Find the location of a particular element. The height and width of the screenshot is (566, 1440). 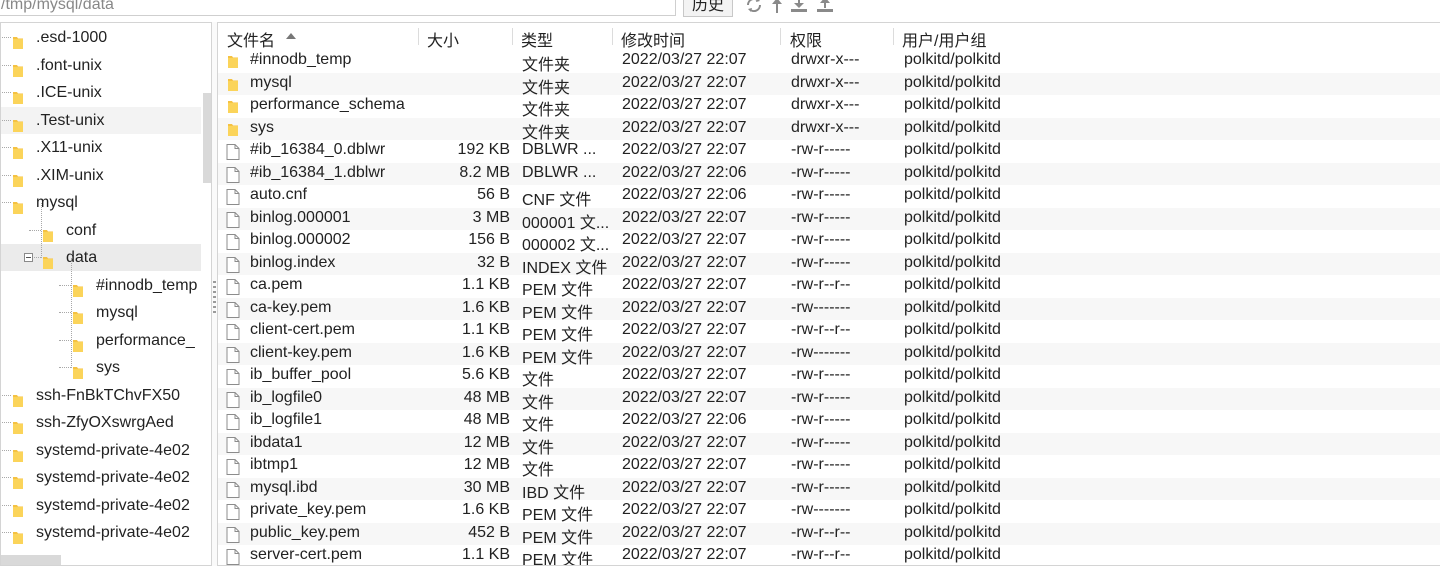

refresh-icon is located at coordinates (754, 7).